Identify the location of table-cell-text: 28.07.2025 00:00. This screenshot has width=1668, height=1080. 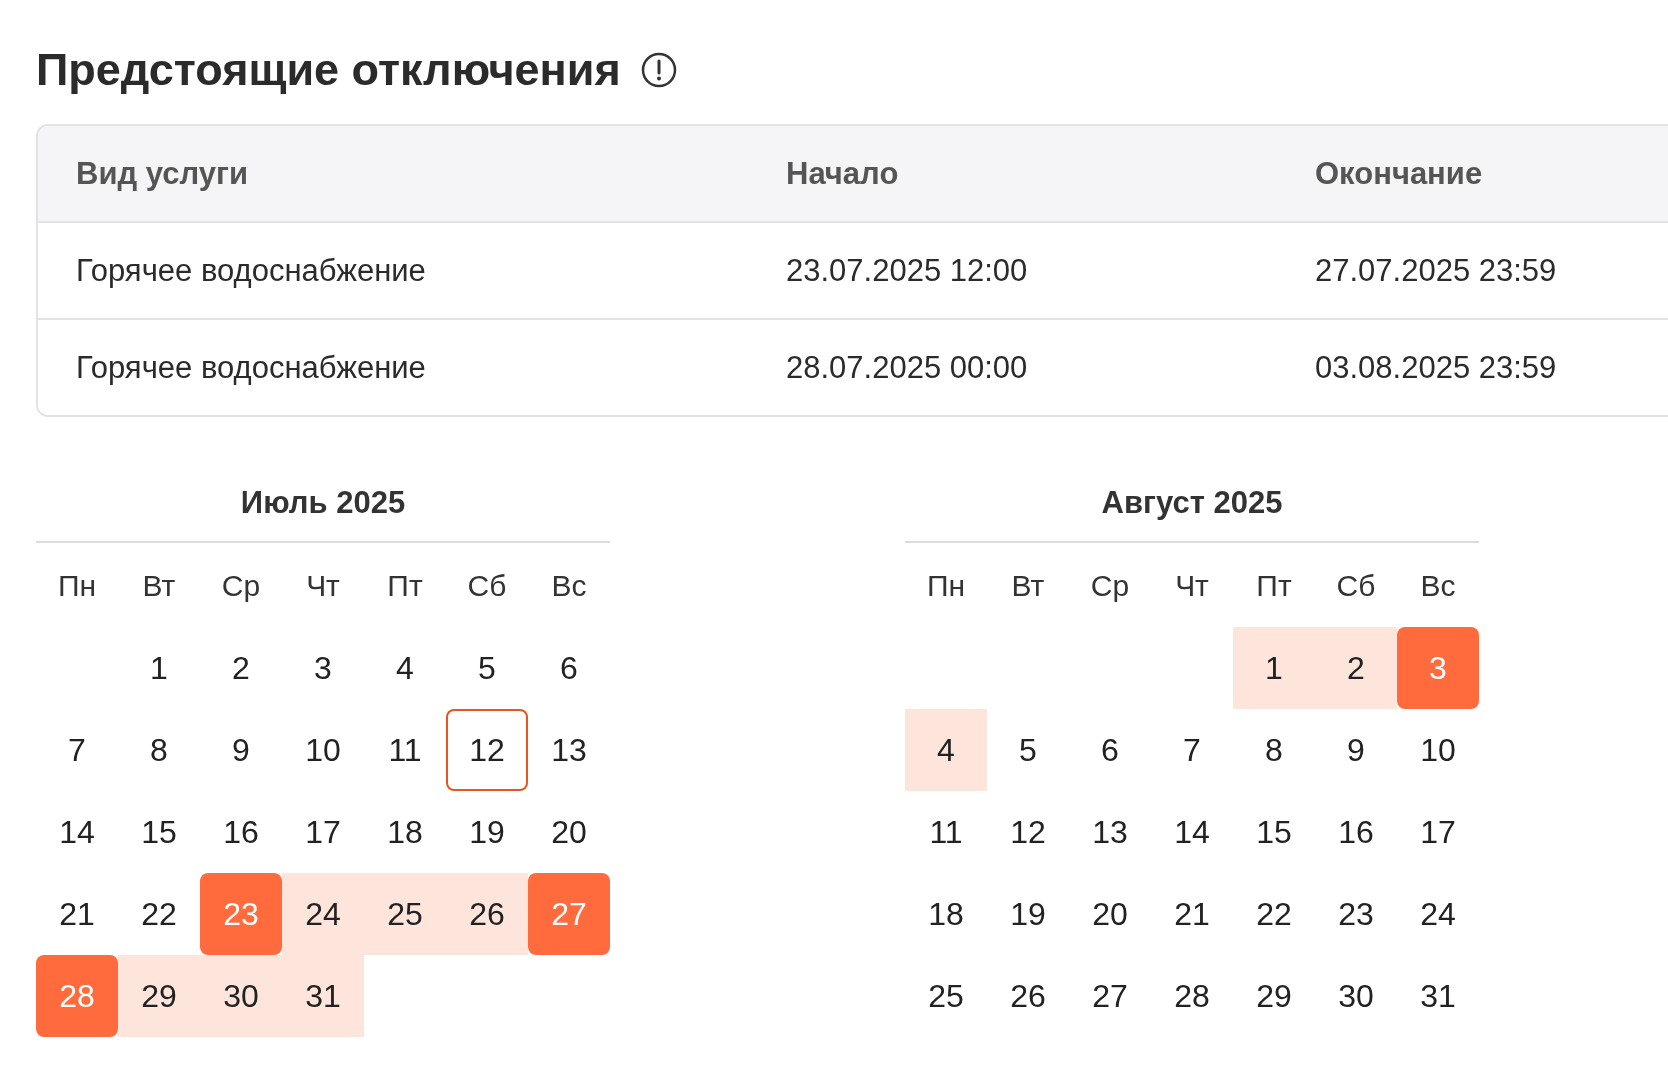
(907, 367).